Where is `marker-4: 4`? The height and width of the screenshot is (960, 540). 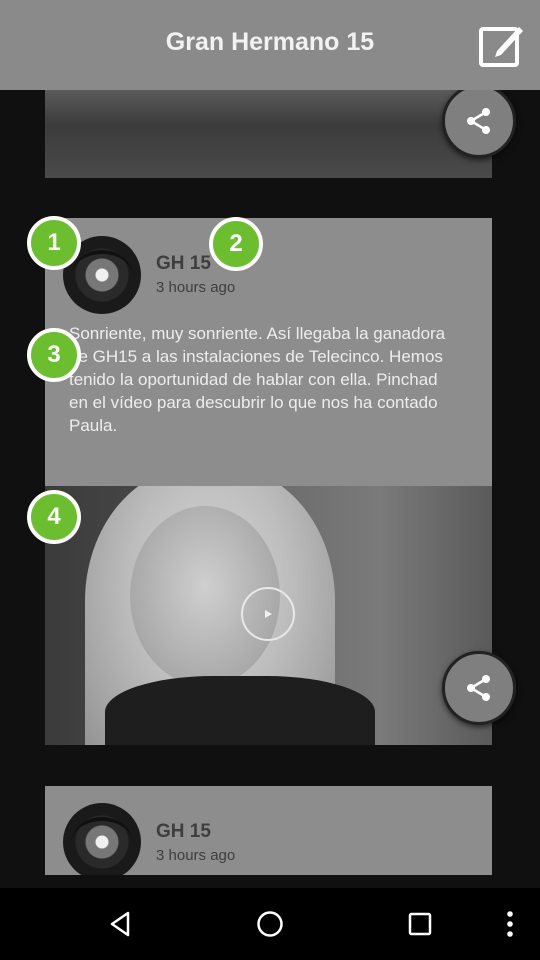
marker-4: 4 is located at coordinates (54, 517).